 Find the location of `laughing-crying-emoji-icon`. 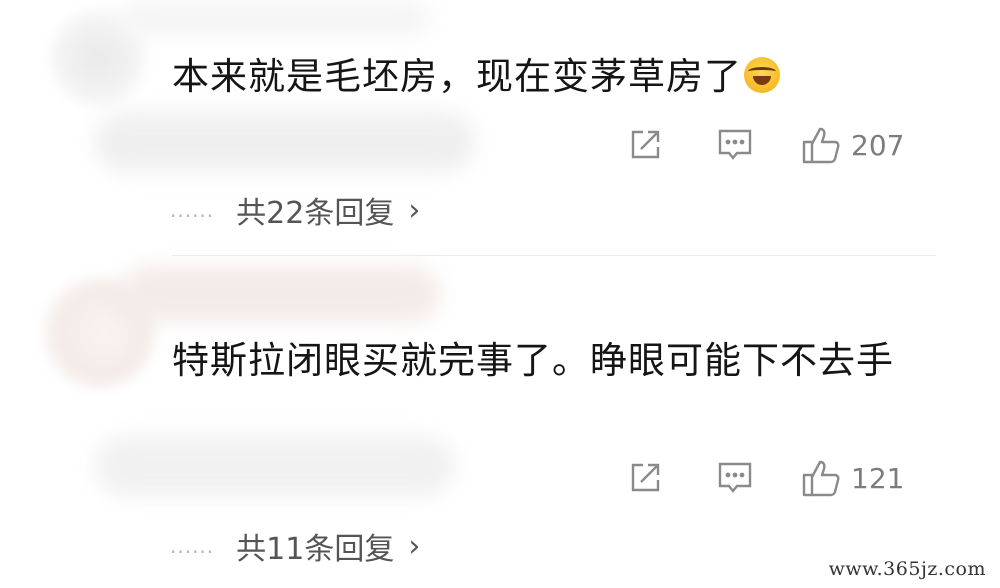

laughing-crying-emoji-icon is located at coordinates (762, 75).